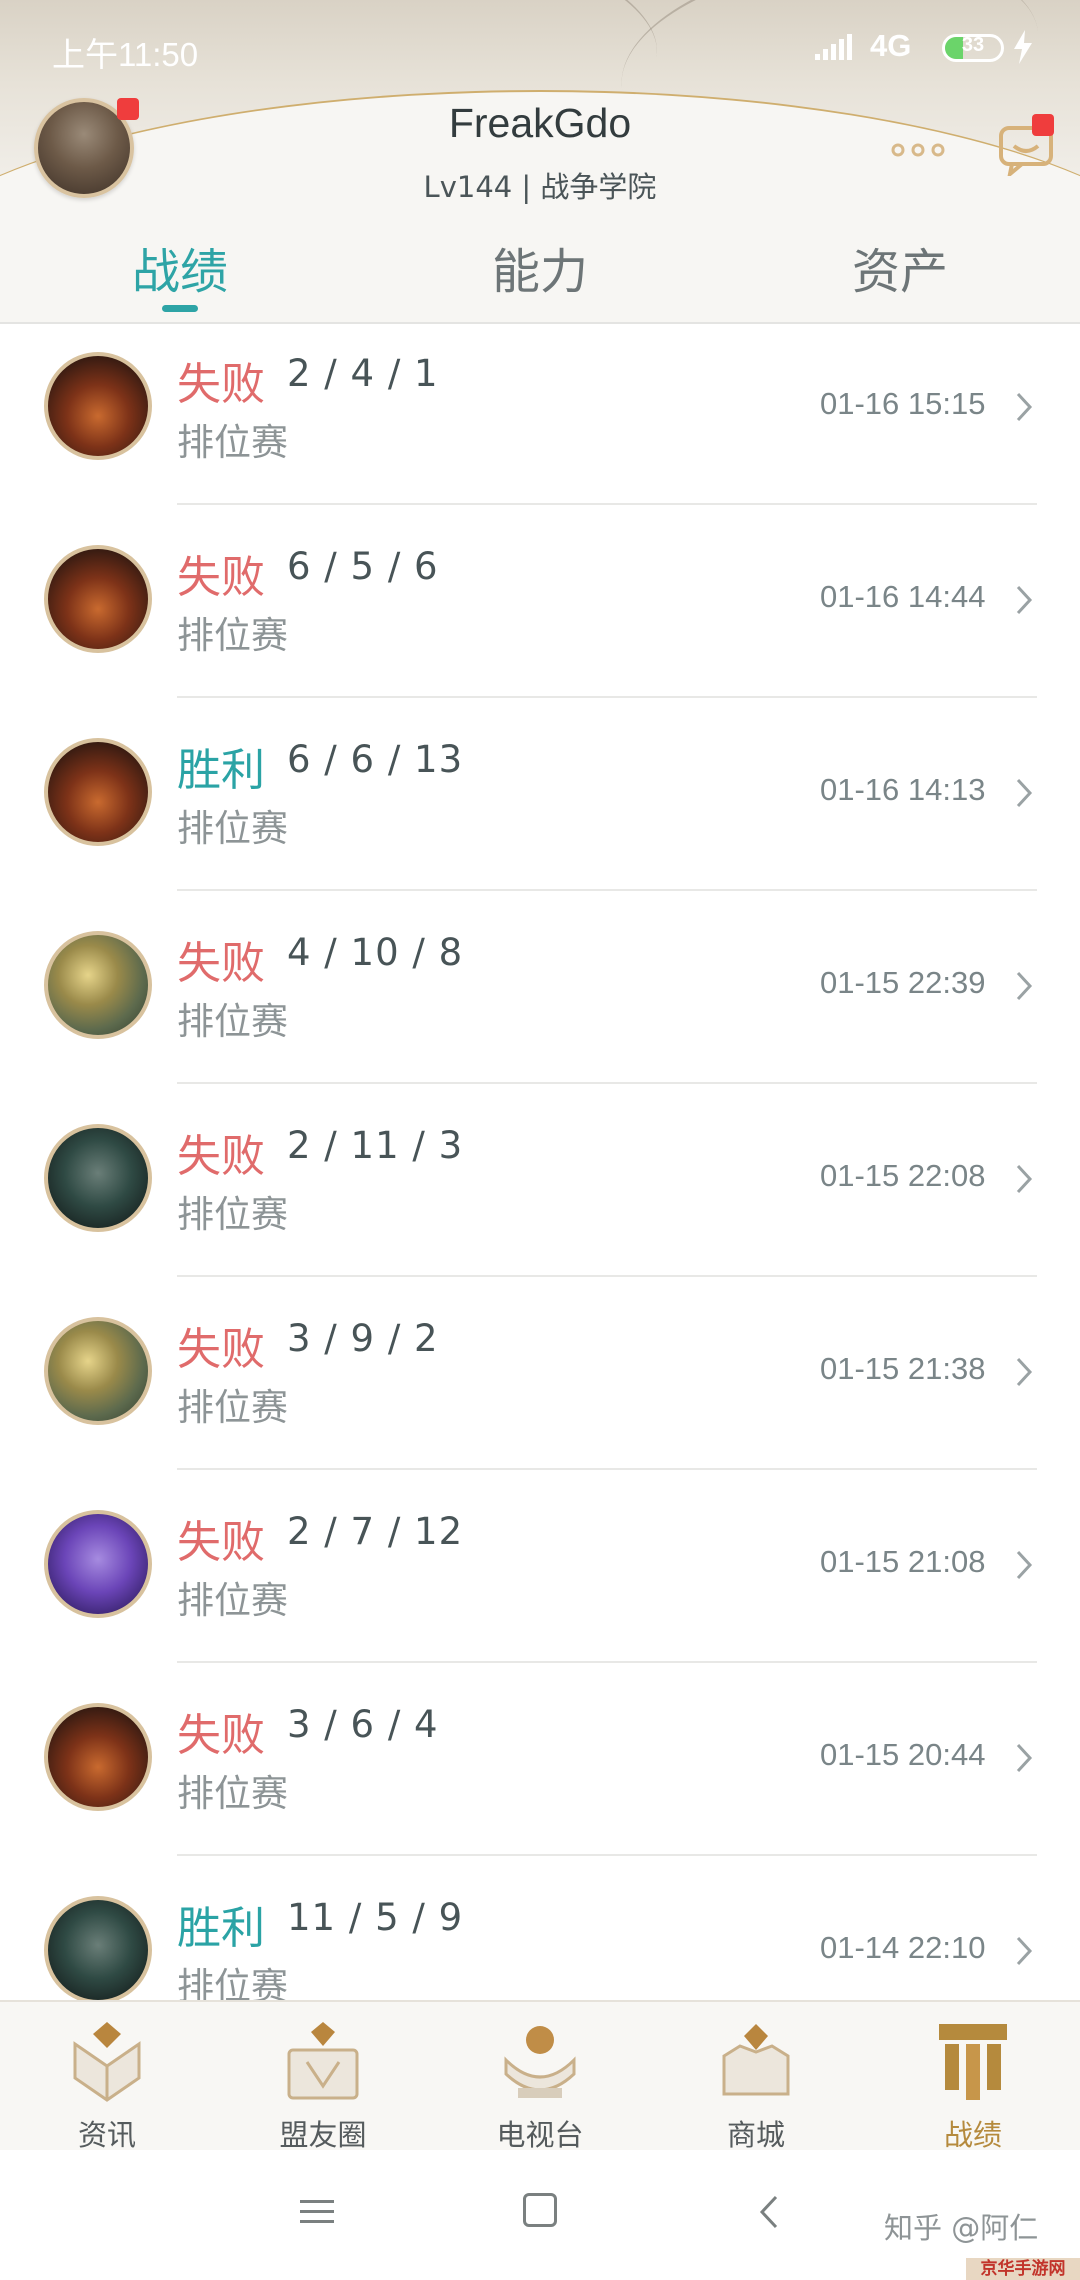 Image resolution: width=1080 pixels, height=2280 pixels. Describe the element at coordinates (900, 267) in the screenshot. I see `tab-assets: 资产` at that location.